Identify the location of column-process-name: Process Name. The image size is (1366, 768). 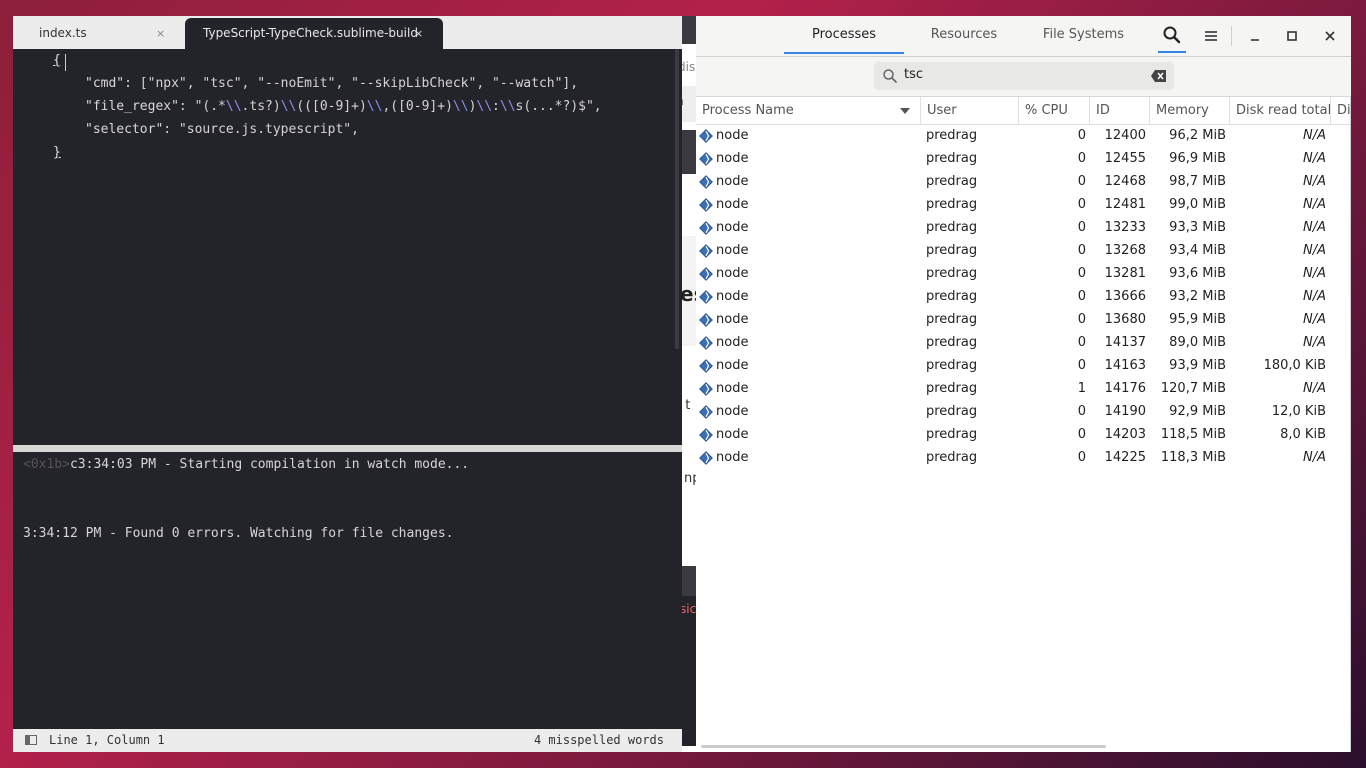
(808, 110).